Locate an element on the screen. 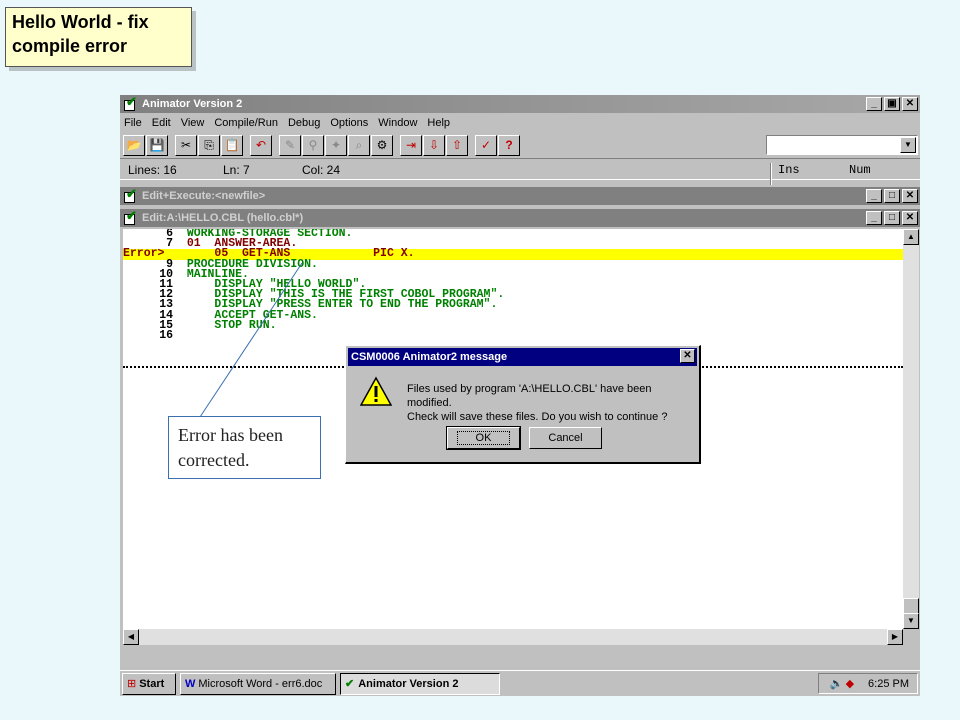 This screenshot has width=960, height=720. open-icon: 📂 is located at coordinates (134, 145).